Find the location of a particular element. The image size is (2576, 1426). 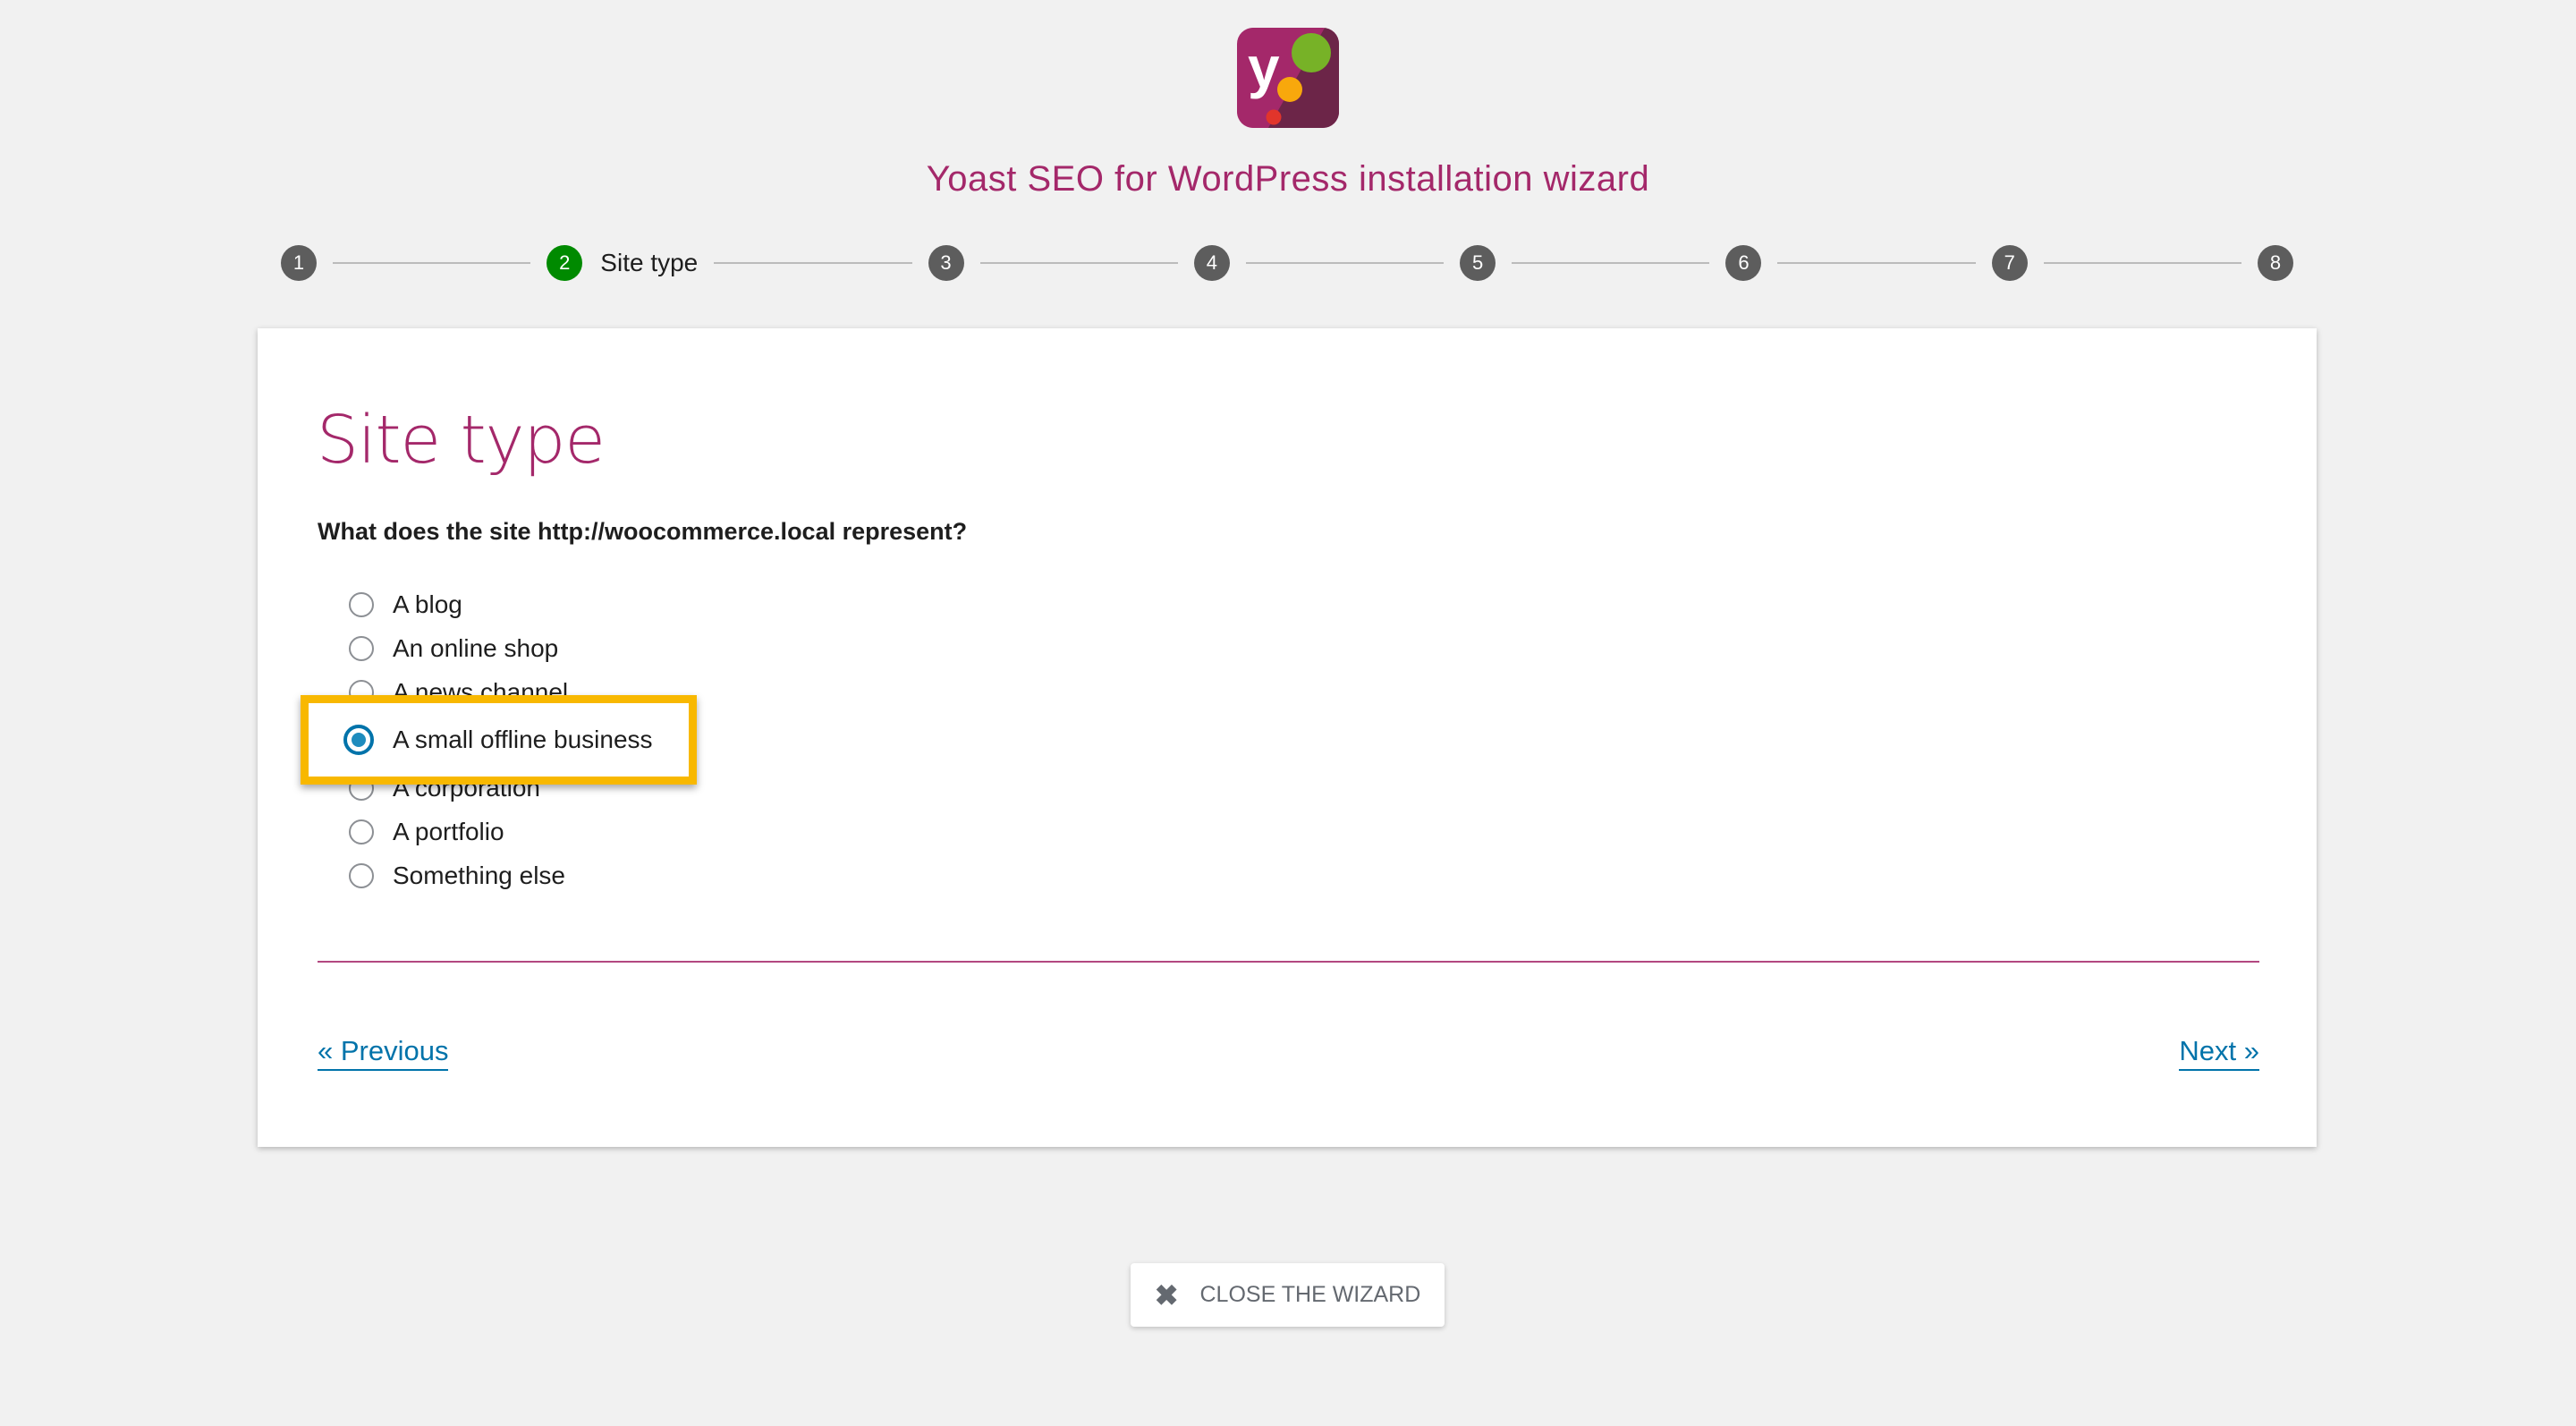

step-label: Site type is located at coordinates (649, 263).